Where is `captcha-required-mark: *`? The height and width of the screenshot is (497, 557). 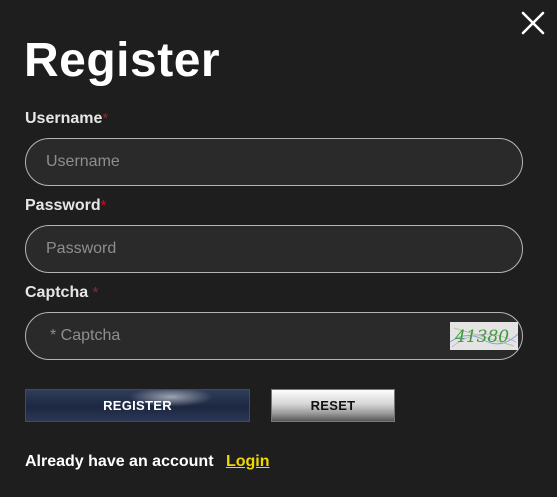 captcha-required-mark: * is located at coordinates (95, 292).